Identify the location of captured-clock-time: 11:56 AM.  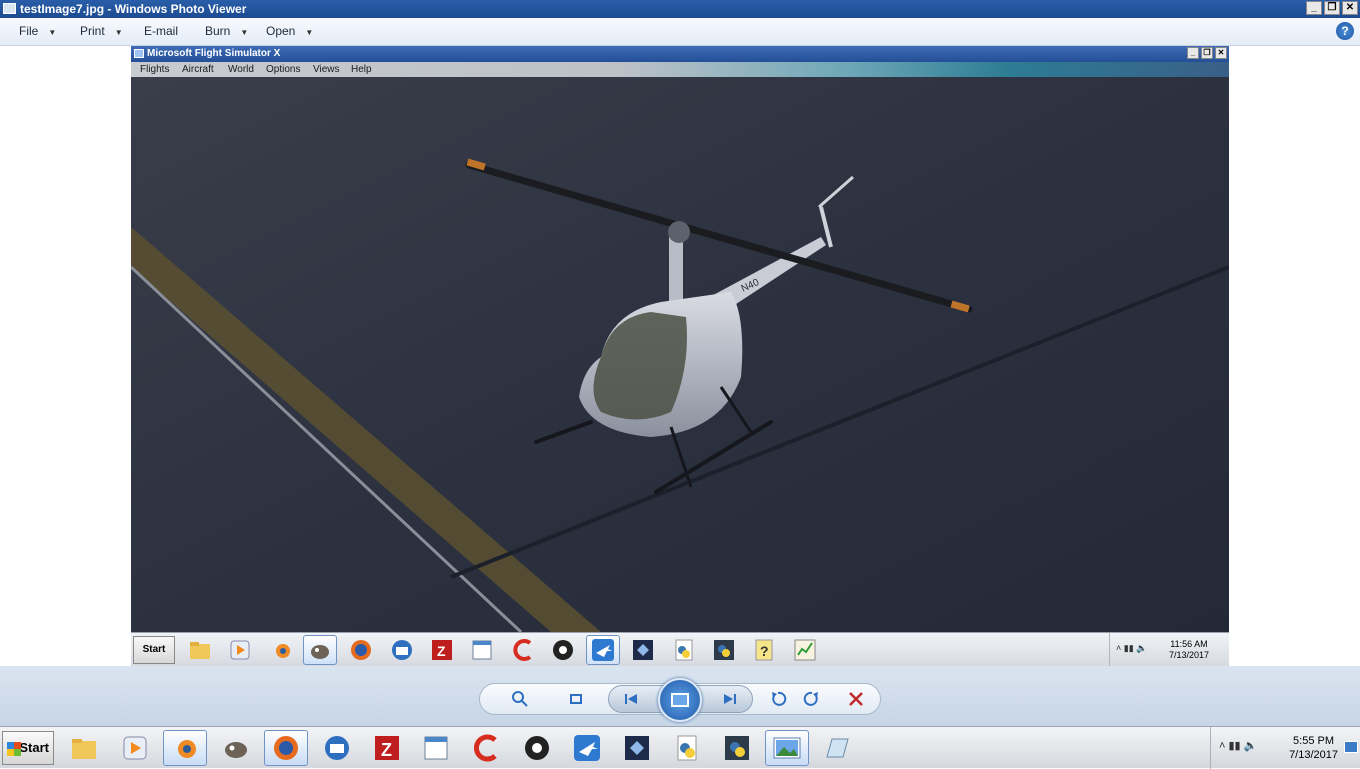
(1189, 644).